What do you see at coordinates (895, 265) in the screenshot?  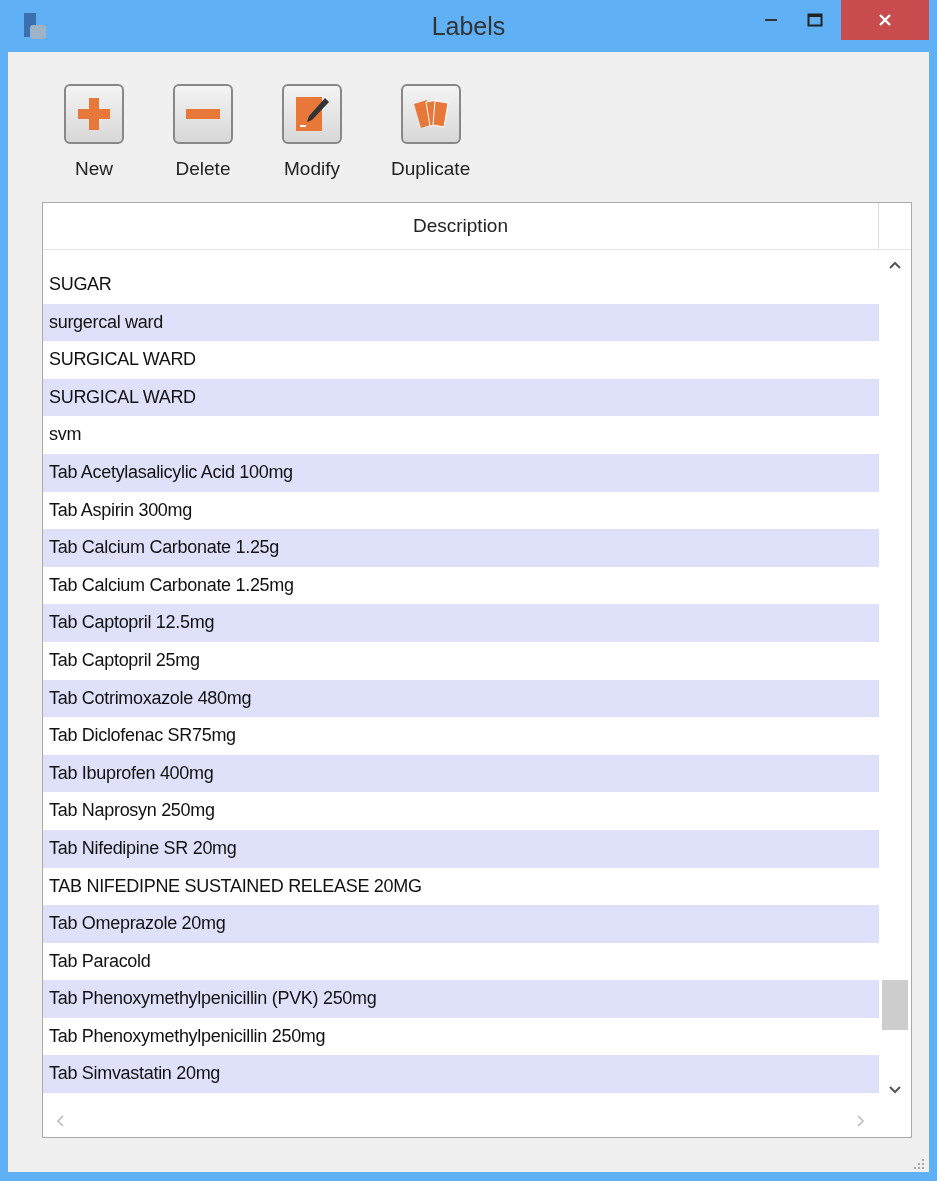 I see `scroll-up-icon` at bounding box center [895, 265].